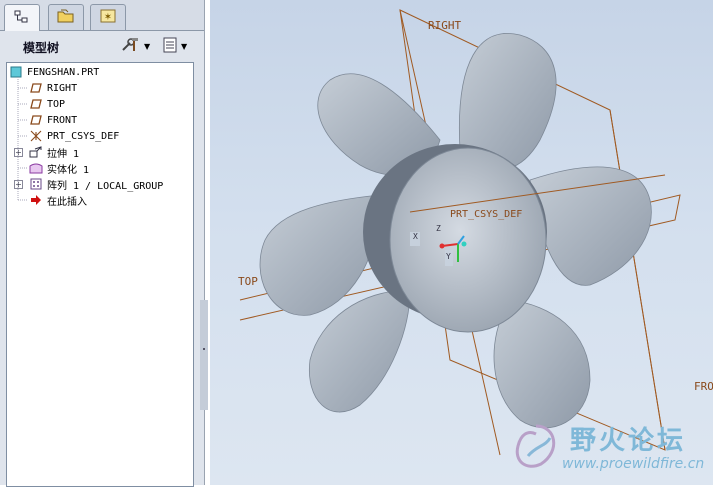 The width and height of the screenshot is (713, 487). What do you see at coordinates (248, 281) in the screenshot?
I see `datum-label-top: TOP` at bounding box center [248, 281].